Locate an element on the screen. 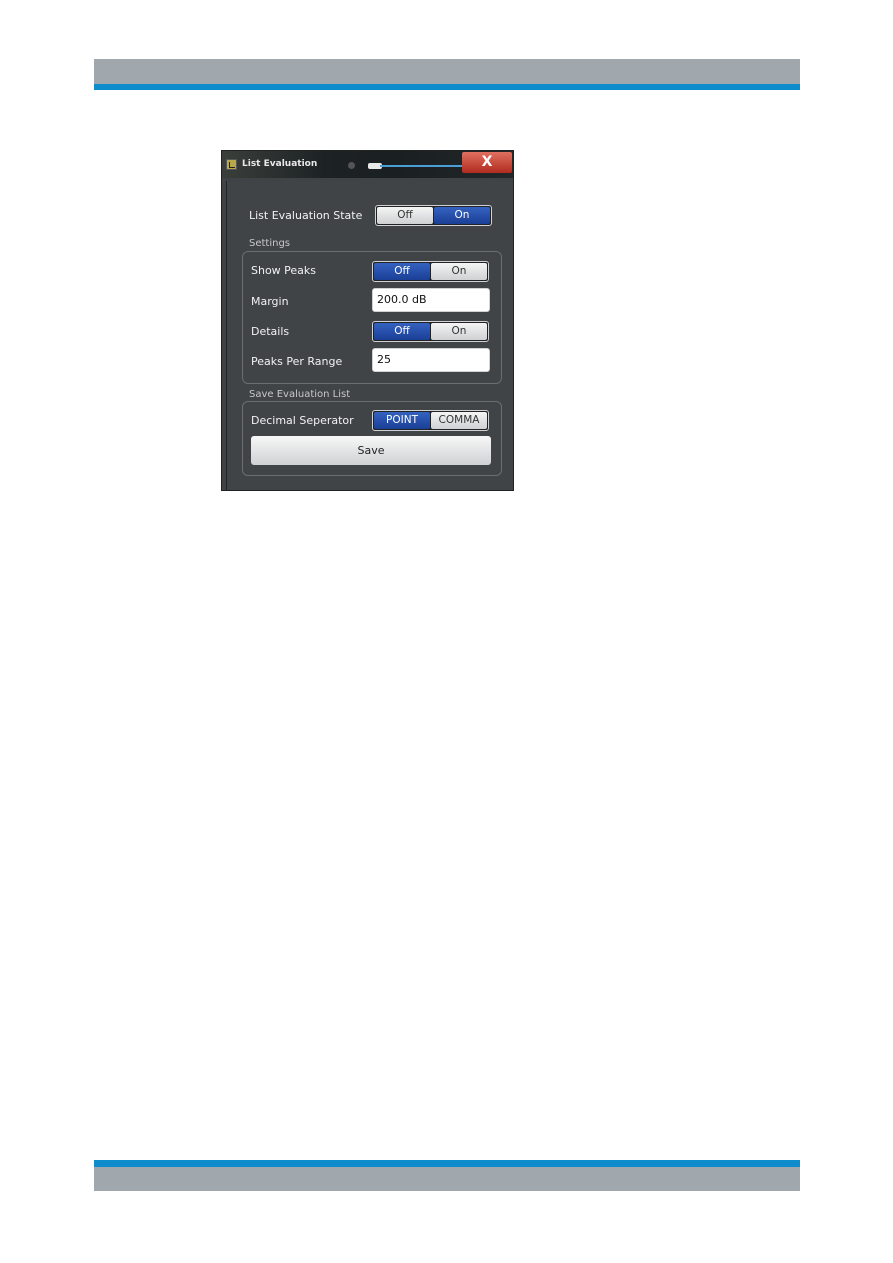  page-footer-accent is located at coordinates (447, 1163).